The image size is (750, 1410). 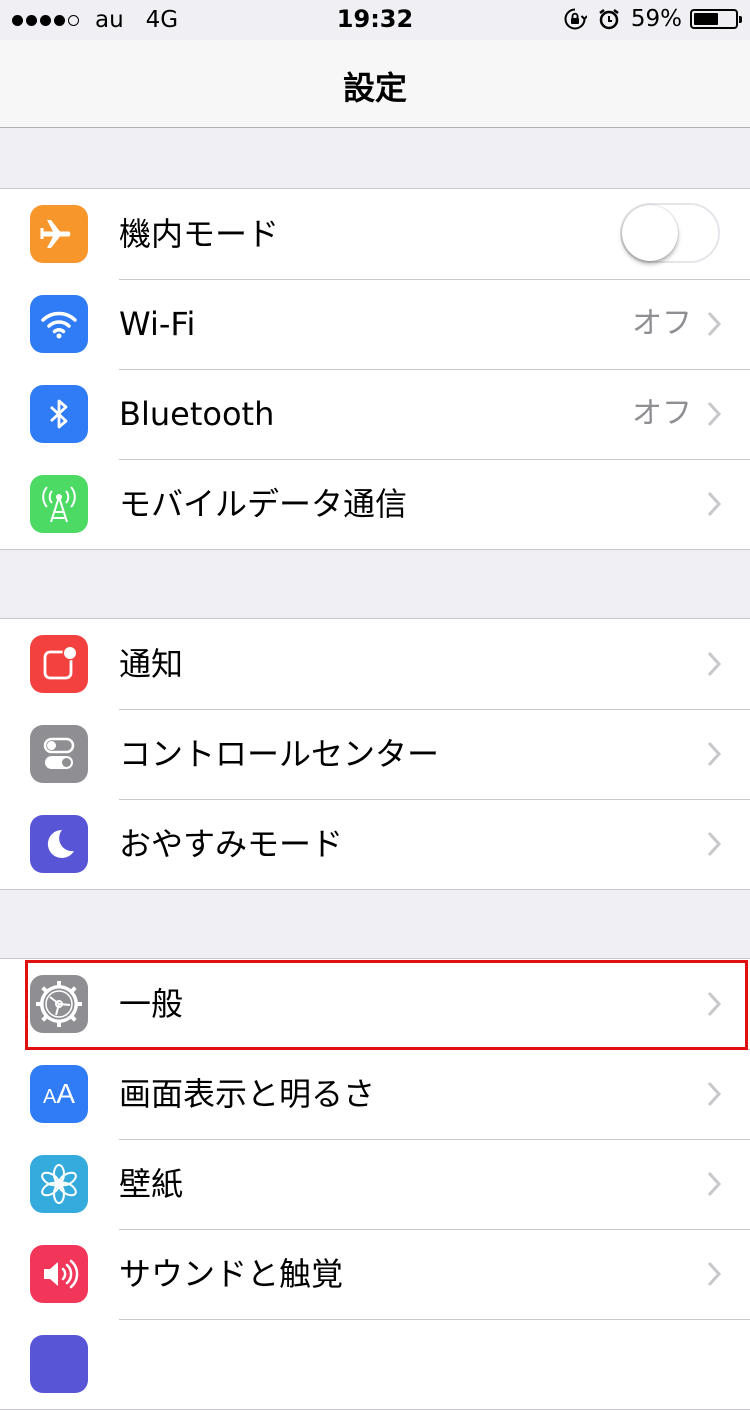 I want to click on page-title: 設定, so click(x=374, y=88).